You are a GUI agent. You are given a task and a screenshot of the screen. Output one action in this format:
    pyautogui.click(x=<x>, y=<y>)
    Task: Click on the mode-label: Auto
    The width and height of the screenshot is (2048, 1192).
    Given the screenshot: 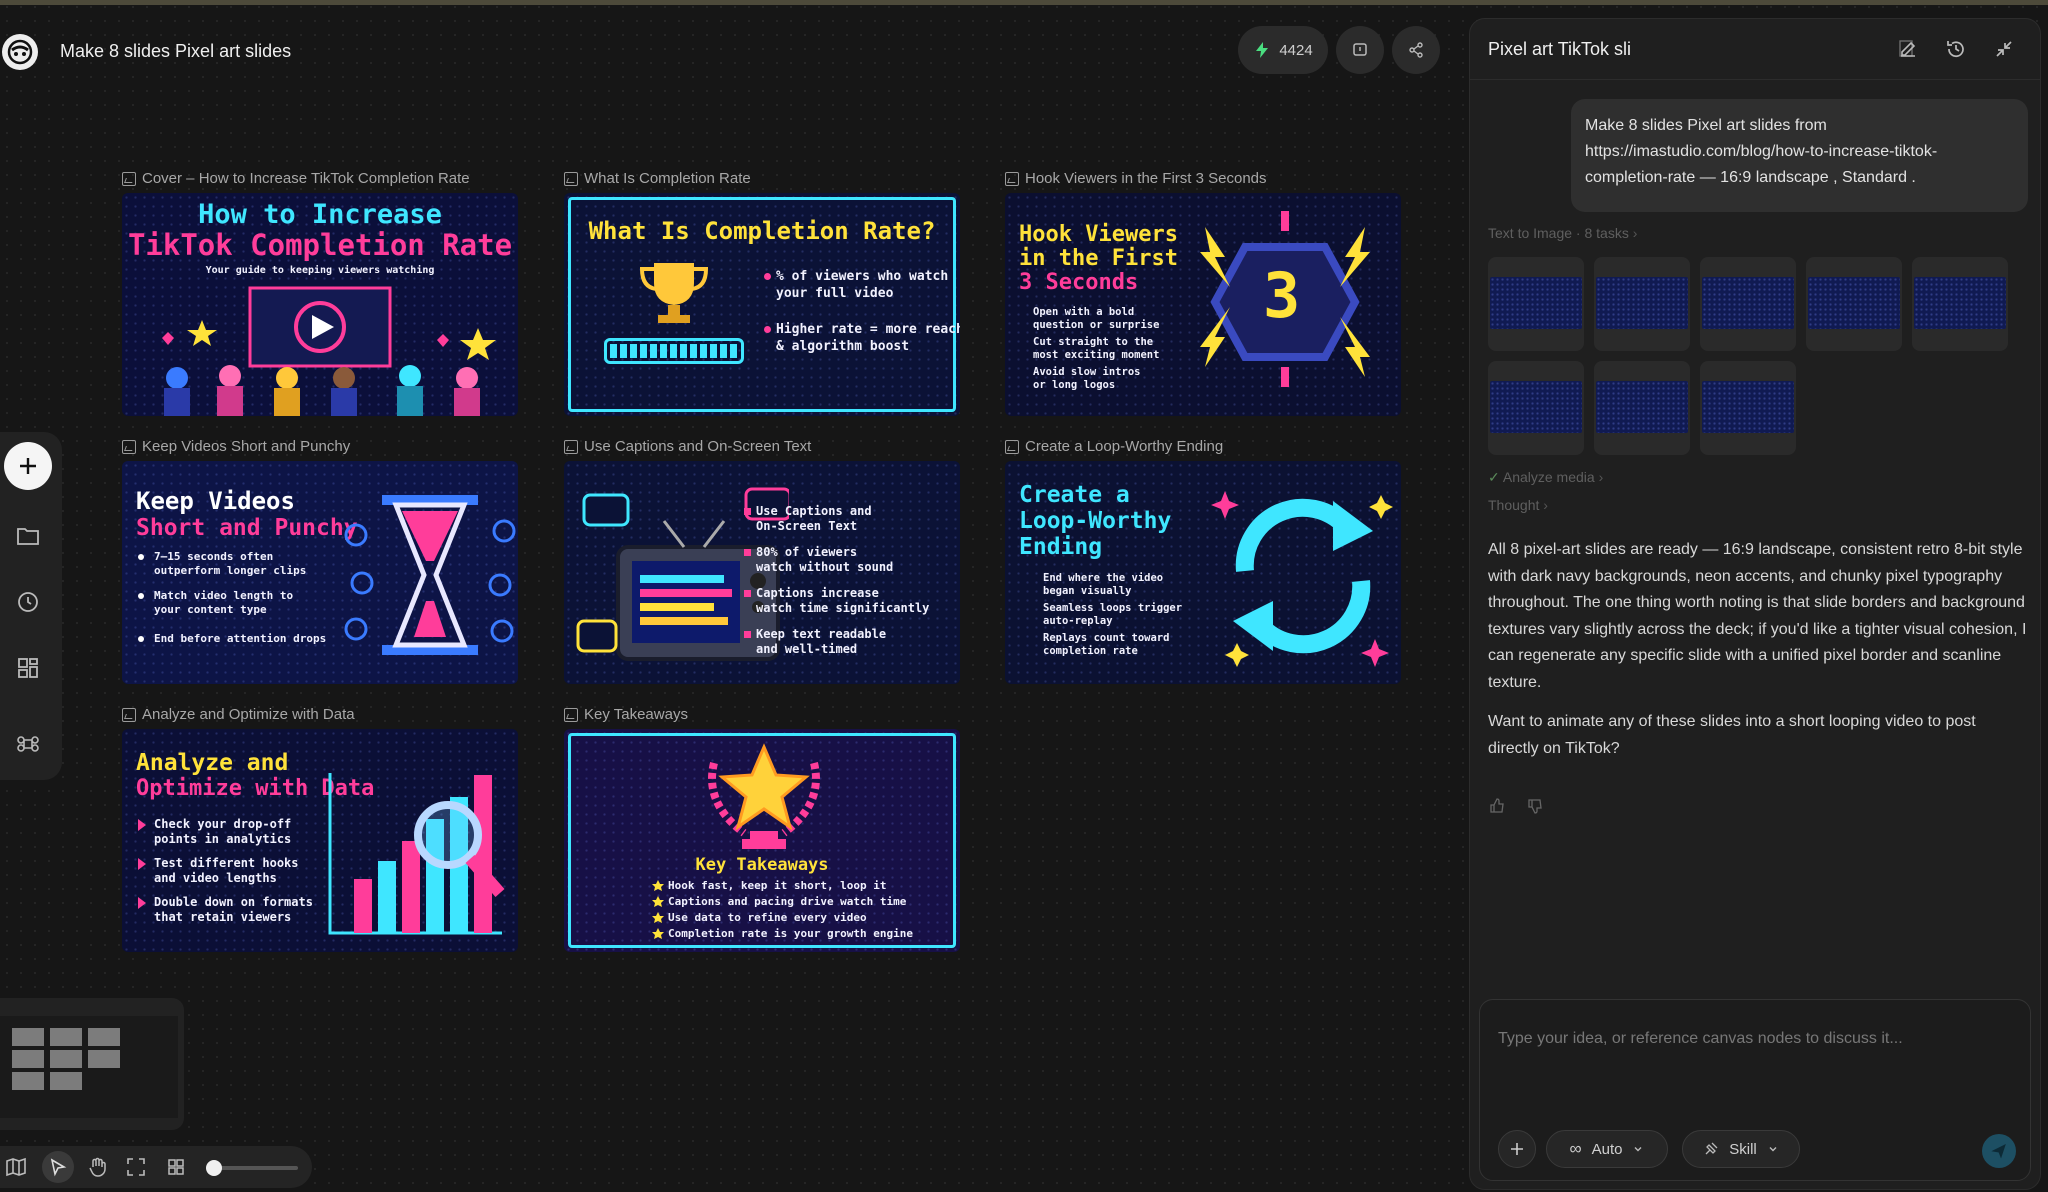 What is the action you would take?
    pyautogui.click(x=1607, y=1149)
    